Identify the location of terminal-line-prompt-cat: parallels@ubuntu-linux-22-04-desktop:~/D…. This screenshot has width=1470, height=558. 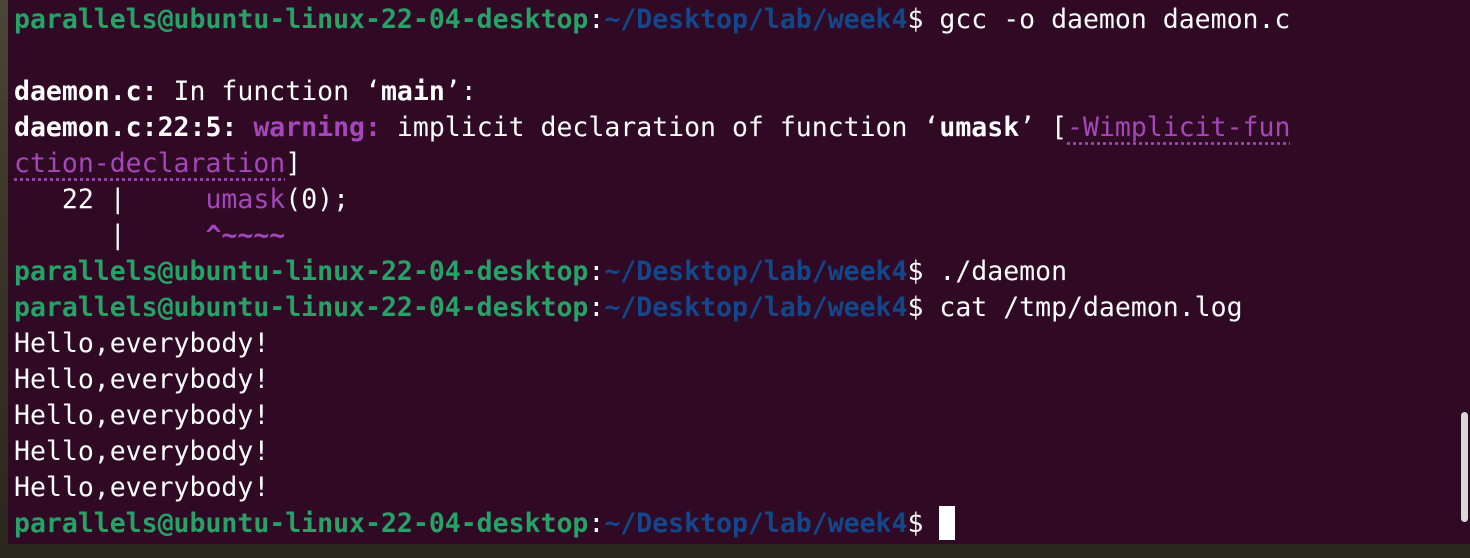
(652, 308).